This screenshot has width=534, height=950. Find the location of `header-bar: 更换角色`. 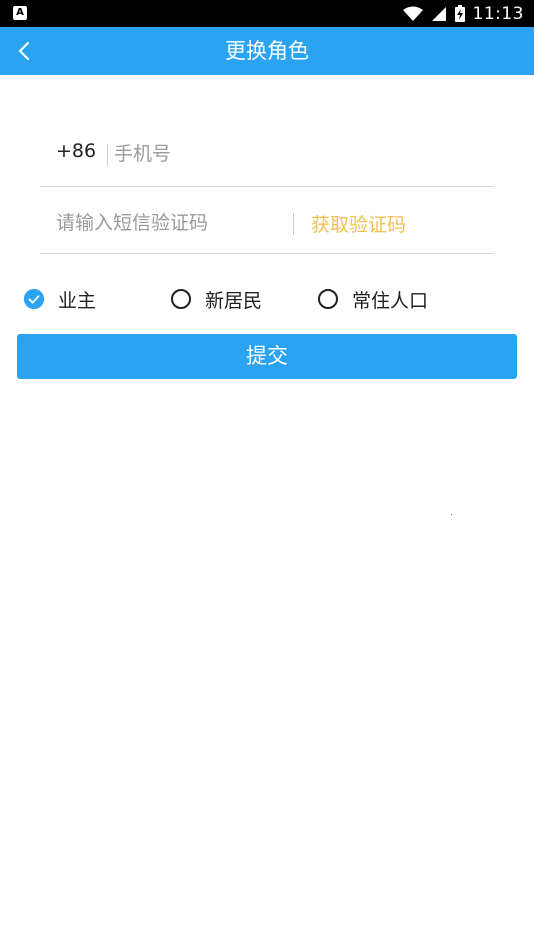

header-bar: 更换角色 is located at coordinates (267, 51).